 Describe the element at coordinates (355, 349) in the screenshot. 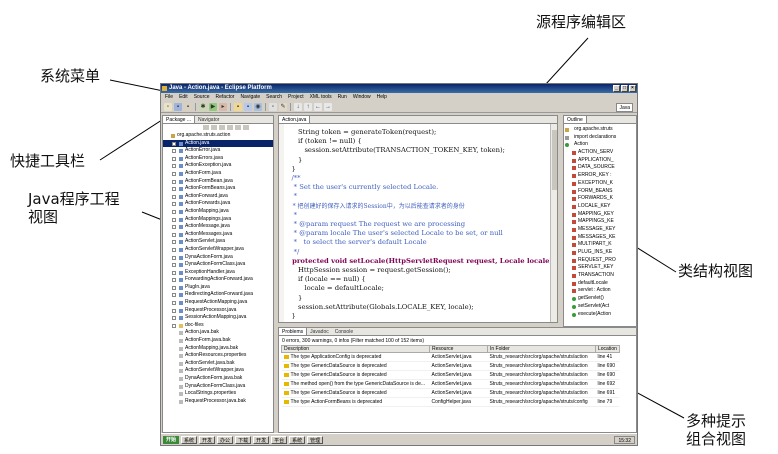

I see `column-description: Description` at that location.